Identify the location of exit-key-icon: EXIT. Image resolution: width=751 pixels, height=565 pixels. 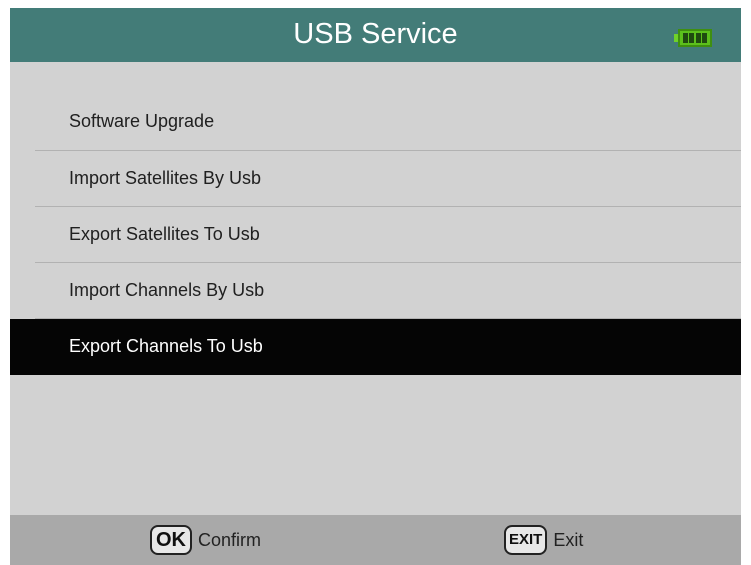
(526, 540).